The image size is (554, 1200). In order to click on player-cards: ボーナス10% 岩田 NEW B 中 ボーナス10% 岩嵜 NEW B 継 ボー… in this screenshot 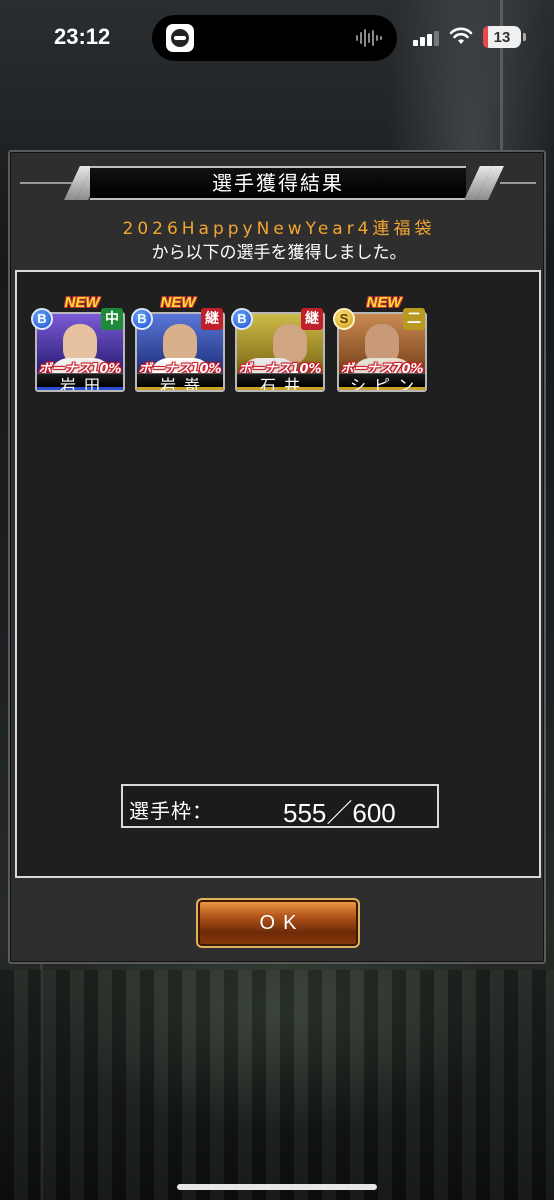, I will do `click(236, 349)`.